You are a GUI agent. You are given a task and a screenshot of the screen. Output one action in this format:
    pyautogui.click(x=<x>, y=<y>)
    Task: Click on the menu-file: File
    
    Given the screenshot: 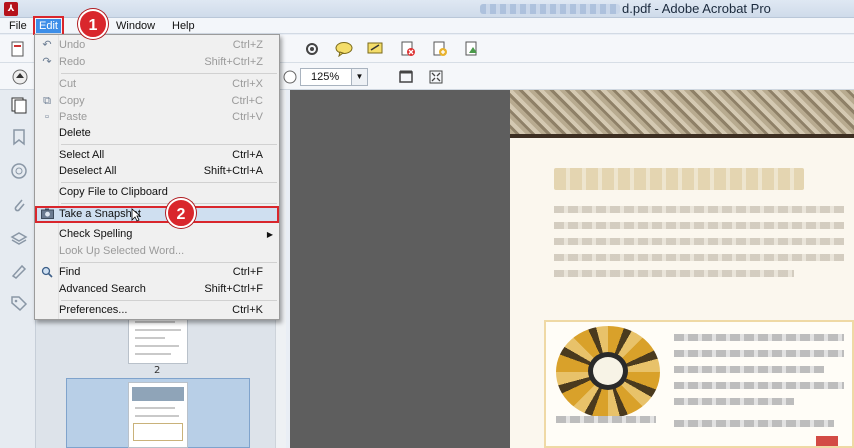 What is the action you would take?
    pyautogui.click(x=18, y=26)
    